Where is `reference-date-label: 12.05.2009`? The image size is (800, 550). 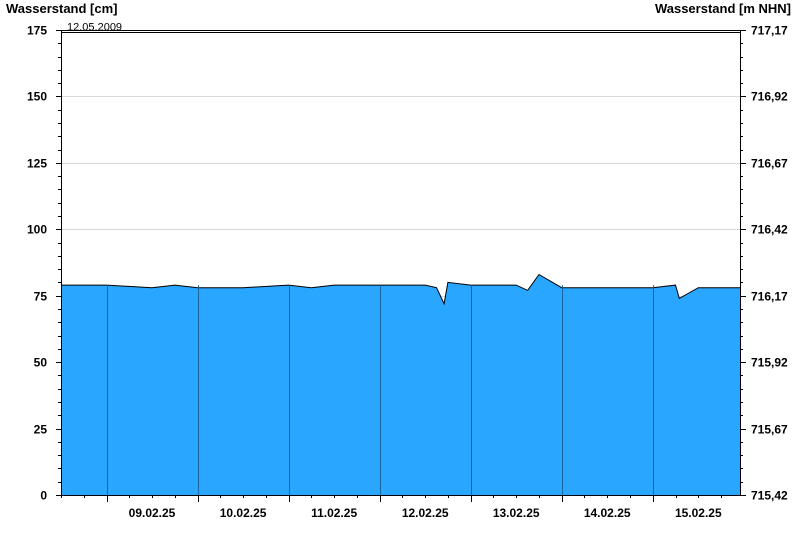
reference-date-label: 12.05.2009 is located at coordinates (94, 28).